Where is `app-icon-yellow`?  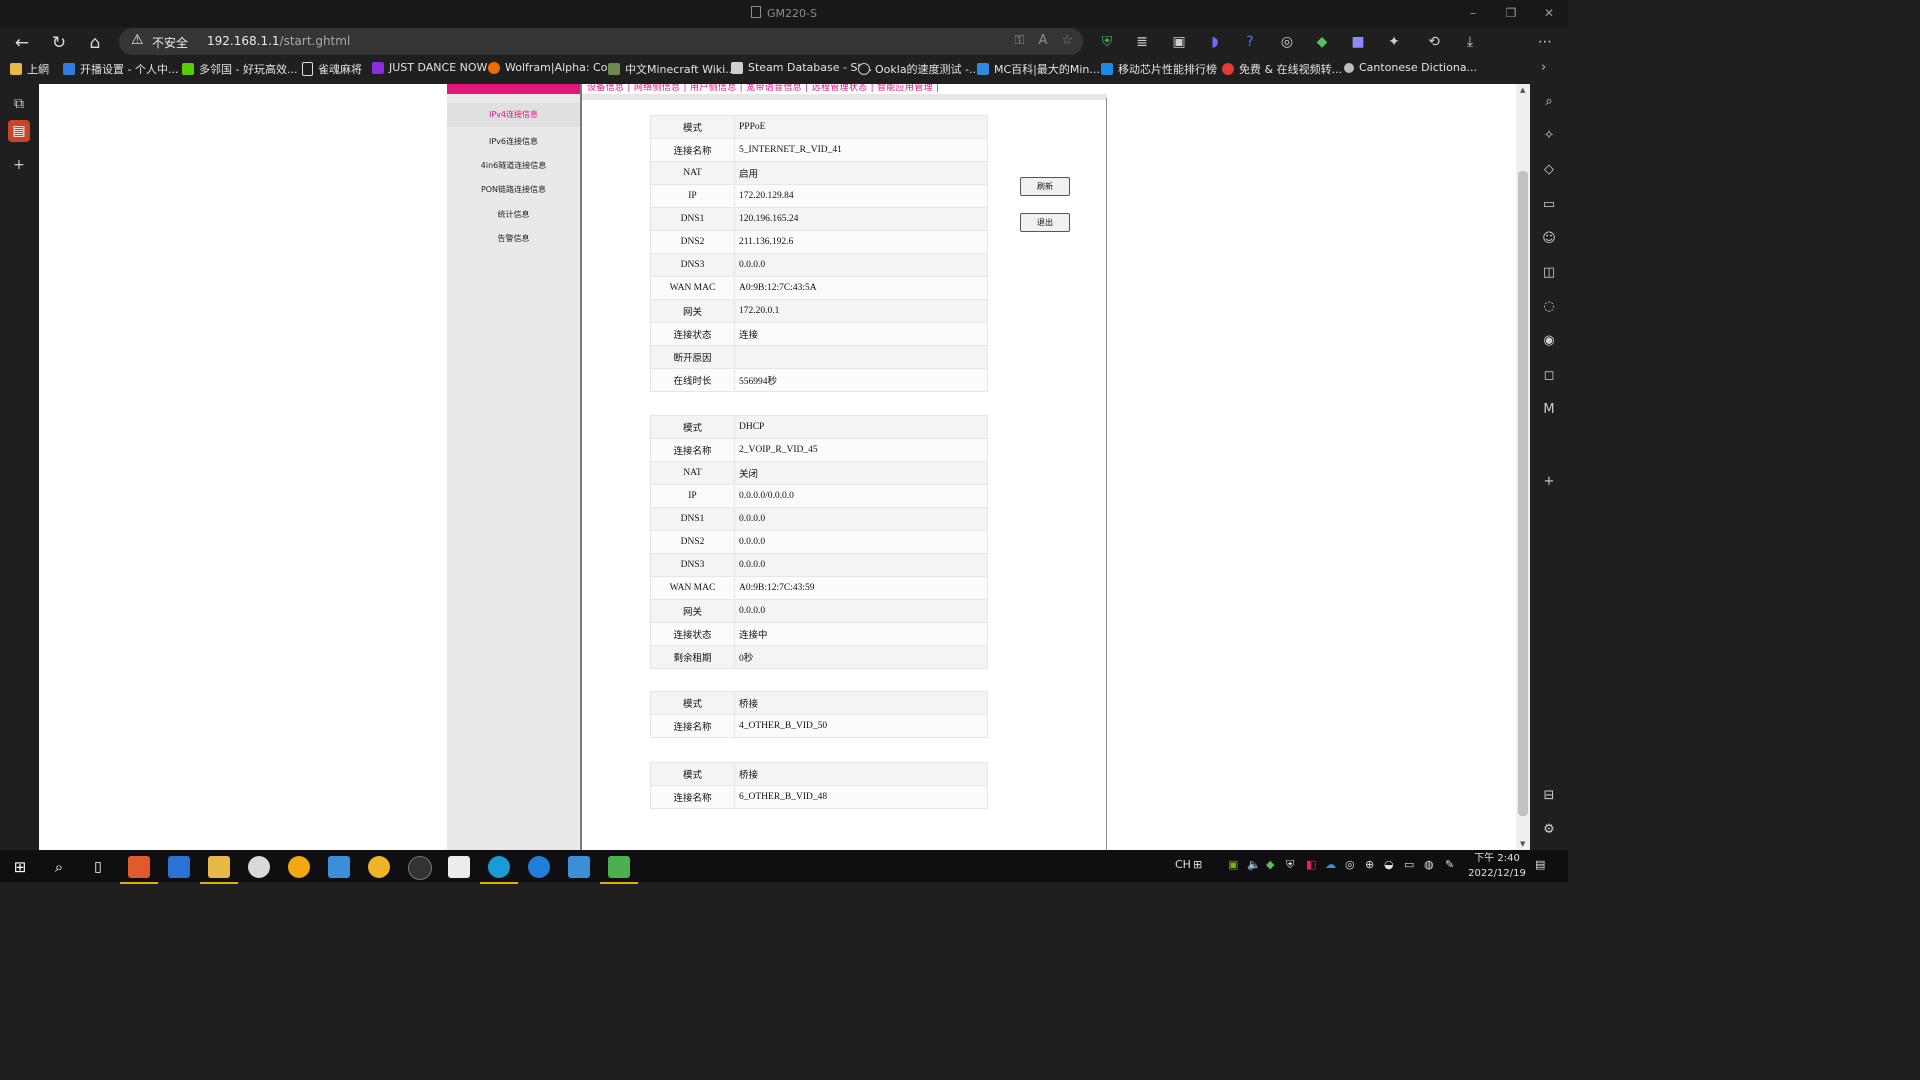 app-icon-yellow is located at coordinates (379, 867).